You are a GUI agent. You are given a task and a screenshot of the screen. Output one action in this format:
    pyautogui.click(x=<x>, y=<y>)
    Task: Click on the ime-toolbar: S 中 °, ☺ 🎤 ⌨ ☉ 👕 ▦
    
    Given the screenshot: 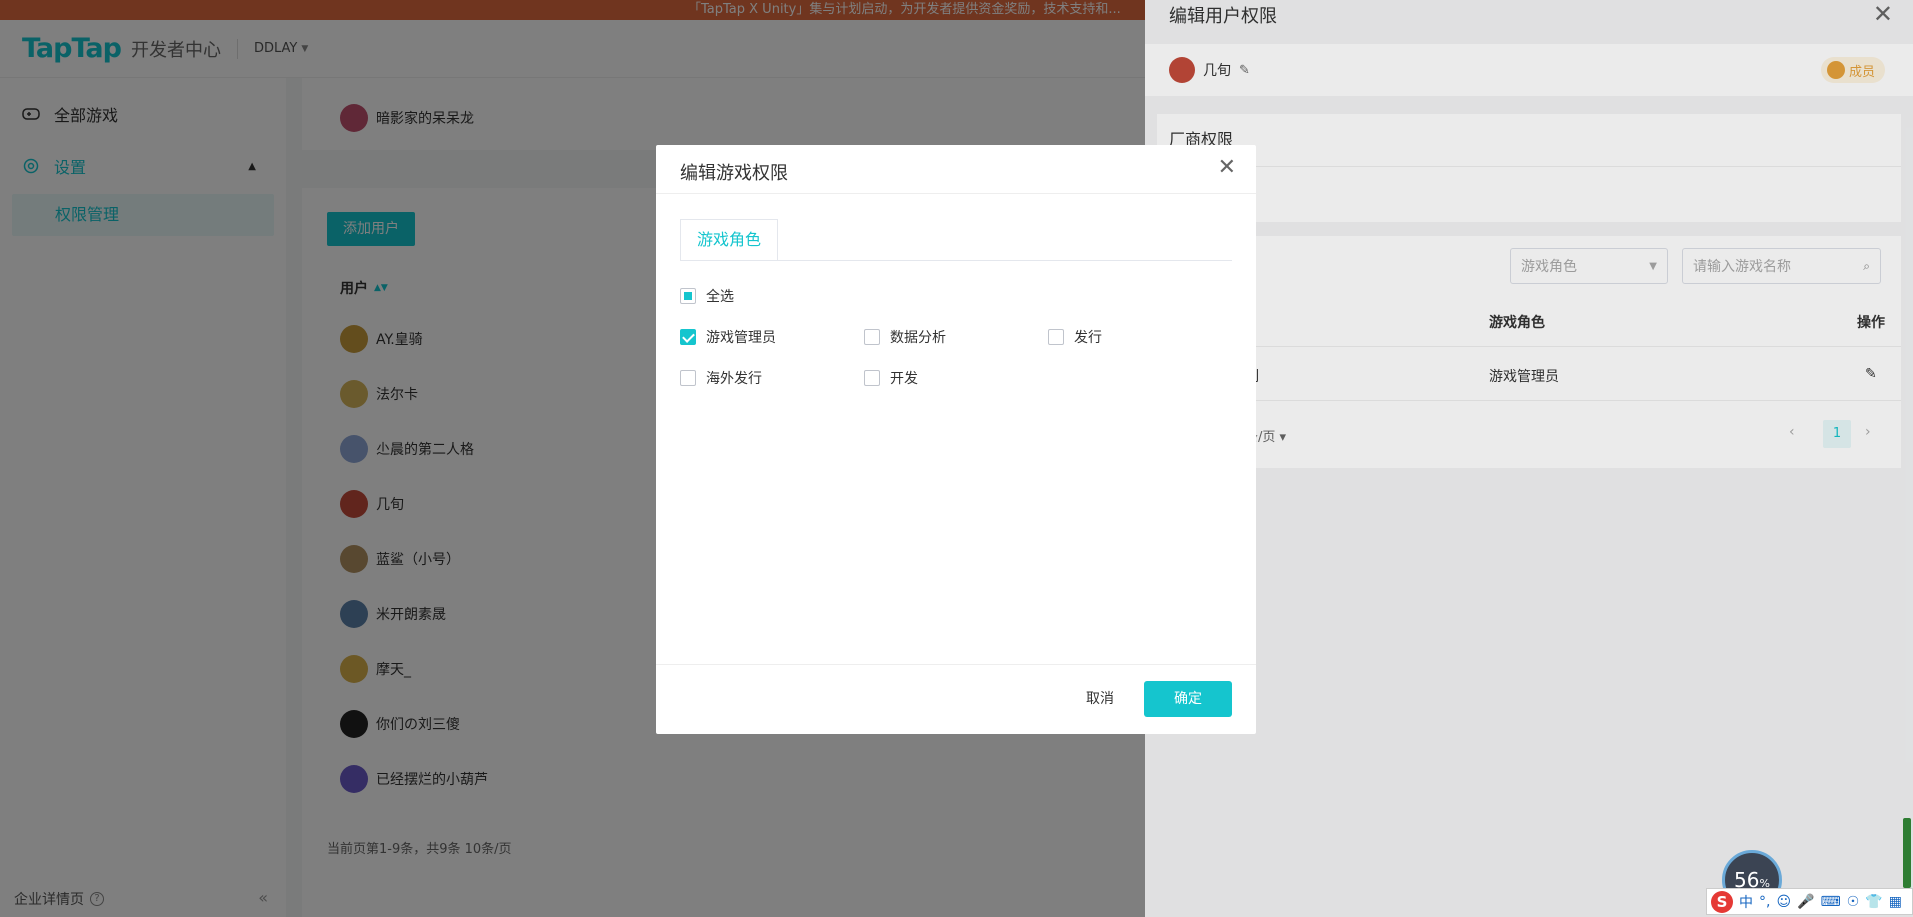 What is the action you would take?
    pyautogui.click(x=1809, y=901)
    